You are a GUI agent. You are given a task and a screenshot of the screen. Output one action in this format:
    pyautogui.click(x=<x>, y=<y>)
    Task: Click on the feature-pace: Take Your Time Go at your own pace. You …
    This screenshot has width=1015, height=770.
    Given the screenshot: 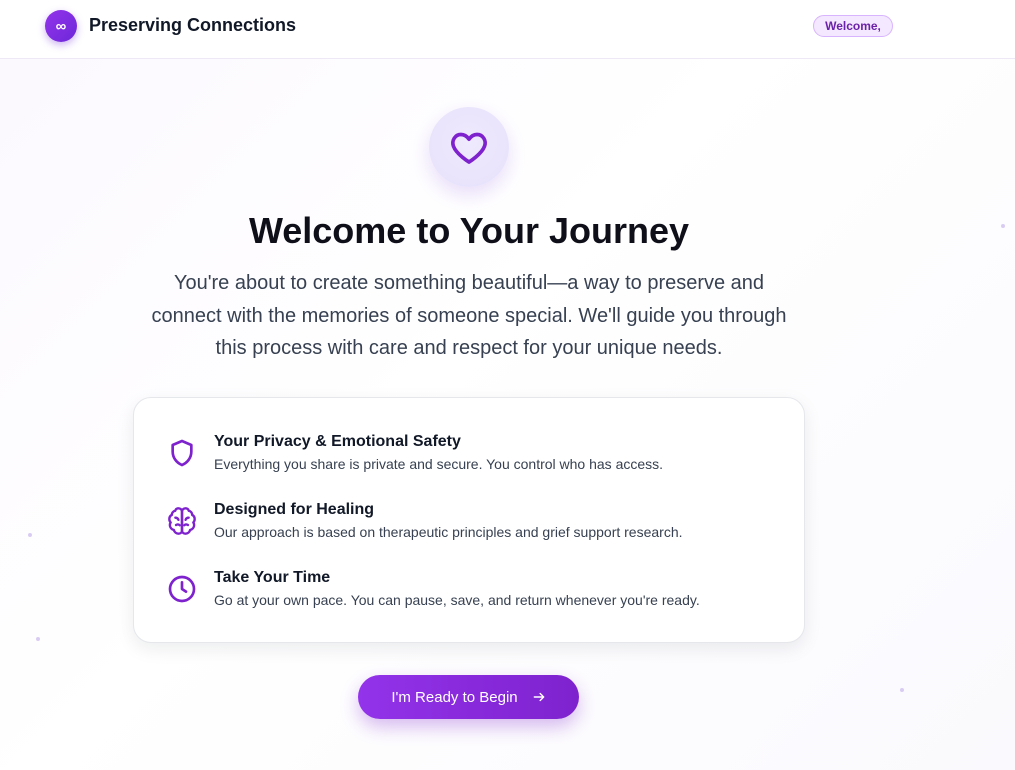 What is the action you would take?
    pyautogui.click(x=469, y=591)
    